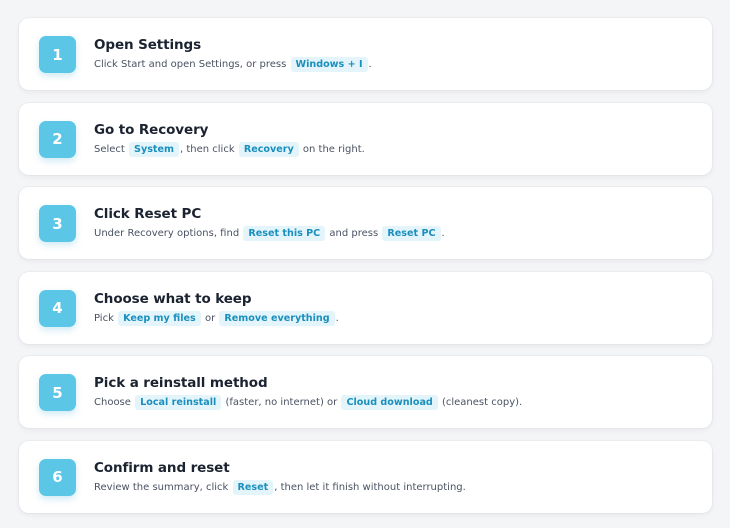  Describe the element at coordinates (114, 403) in the screenshot. I see `step-description-text: Choose` at that location.